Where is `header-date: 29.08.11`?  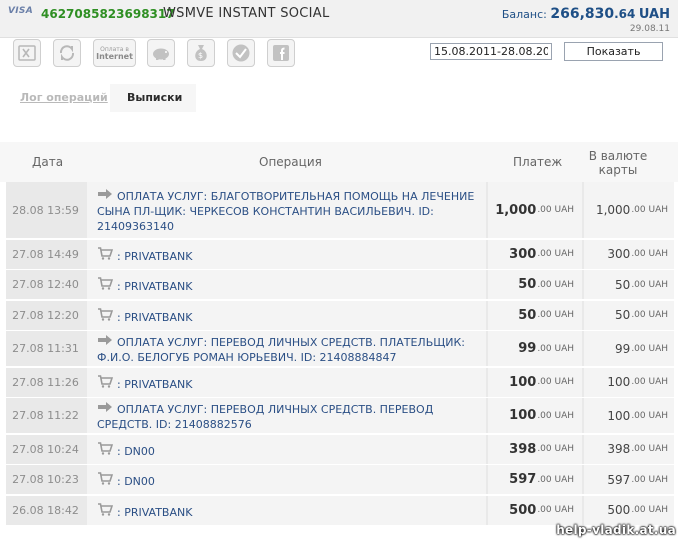
header-date: 29.08.11 is located at coordinates (649, 29).